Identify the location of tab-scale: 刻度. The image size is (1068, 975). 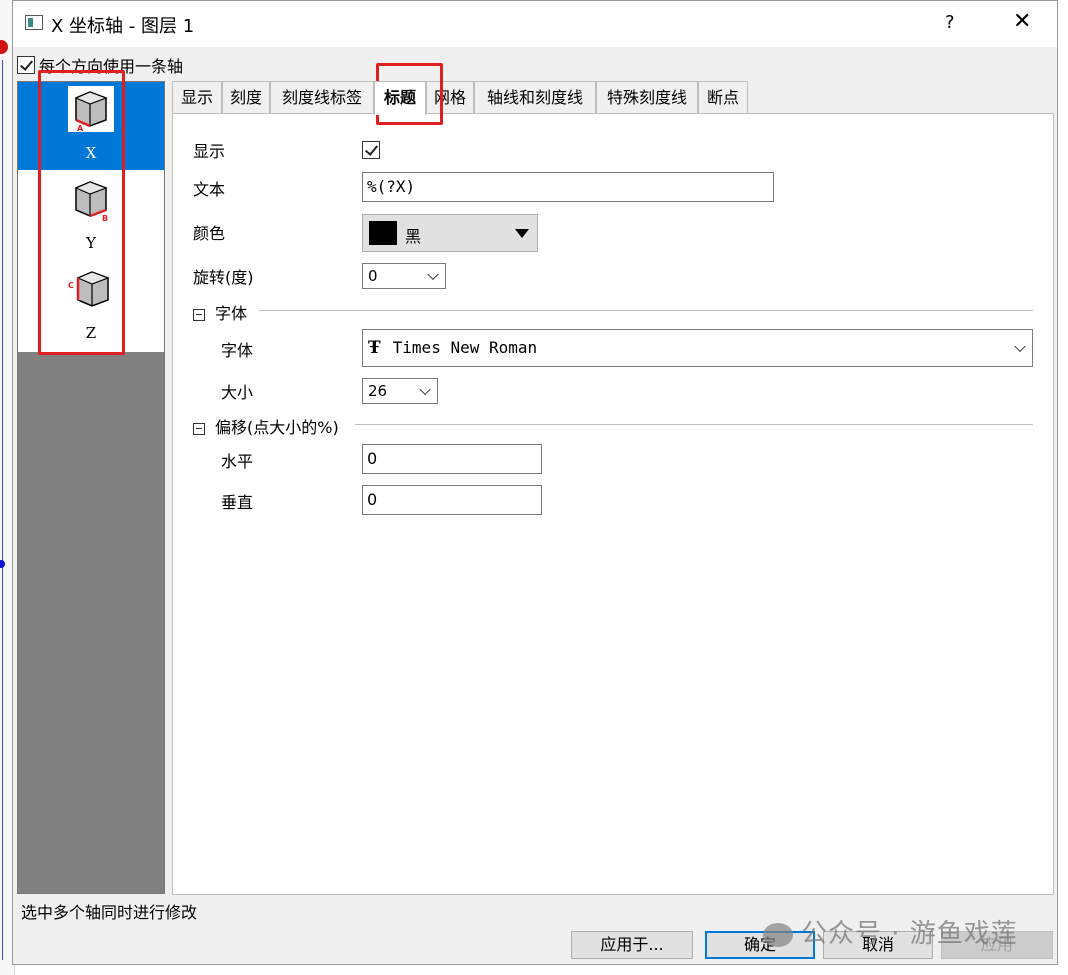
(246, 97).